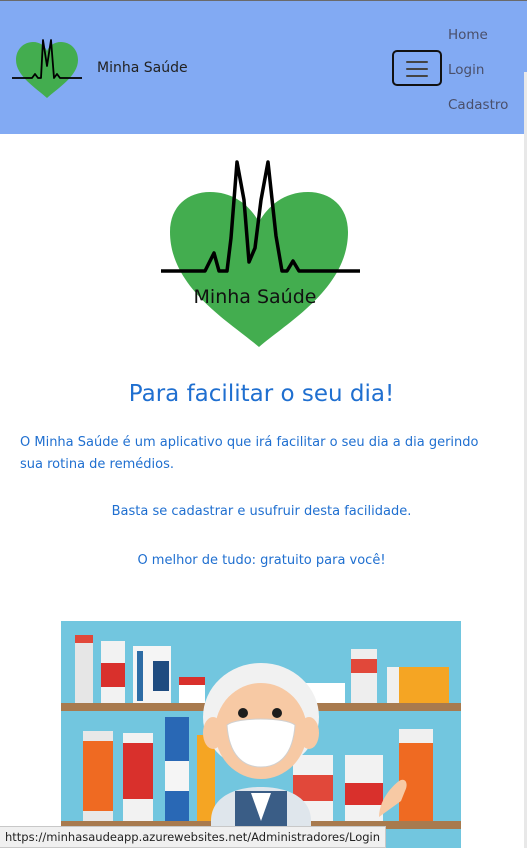 This screenshot has width=527, height=848. Describe the element at coordinates (478, 105) in the screenshot. I see `nav-link-cadastro: Cadastro` at that location.